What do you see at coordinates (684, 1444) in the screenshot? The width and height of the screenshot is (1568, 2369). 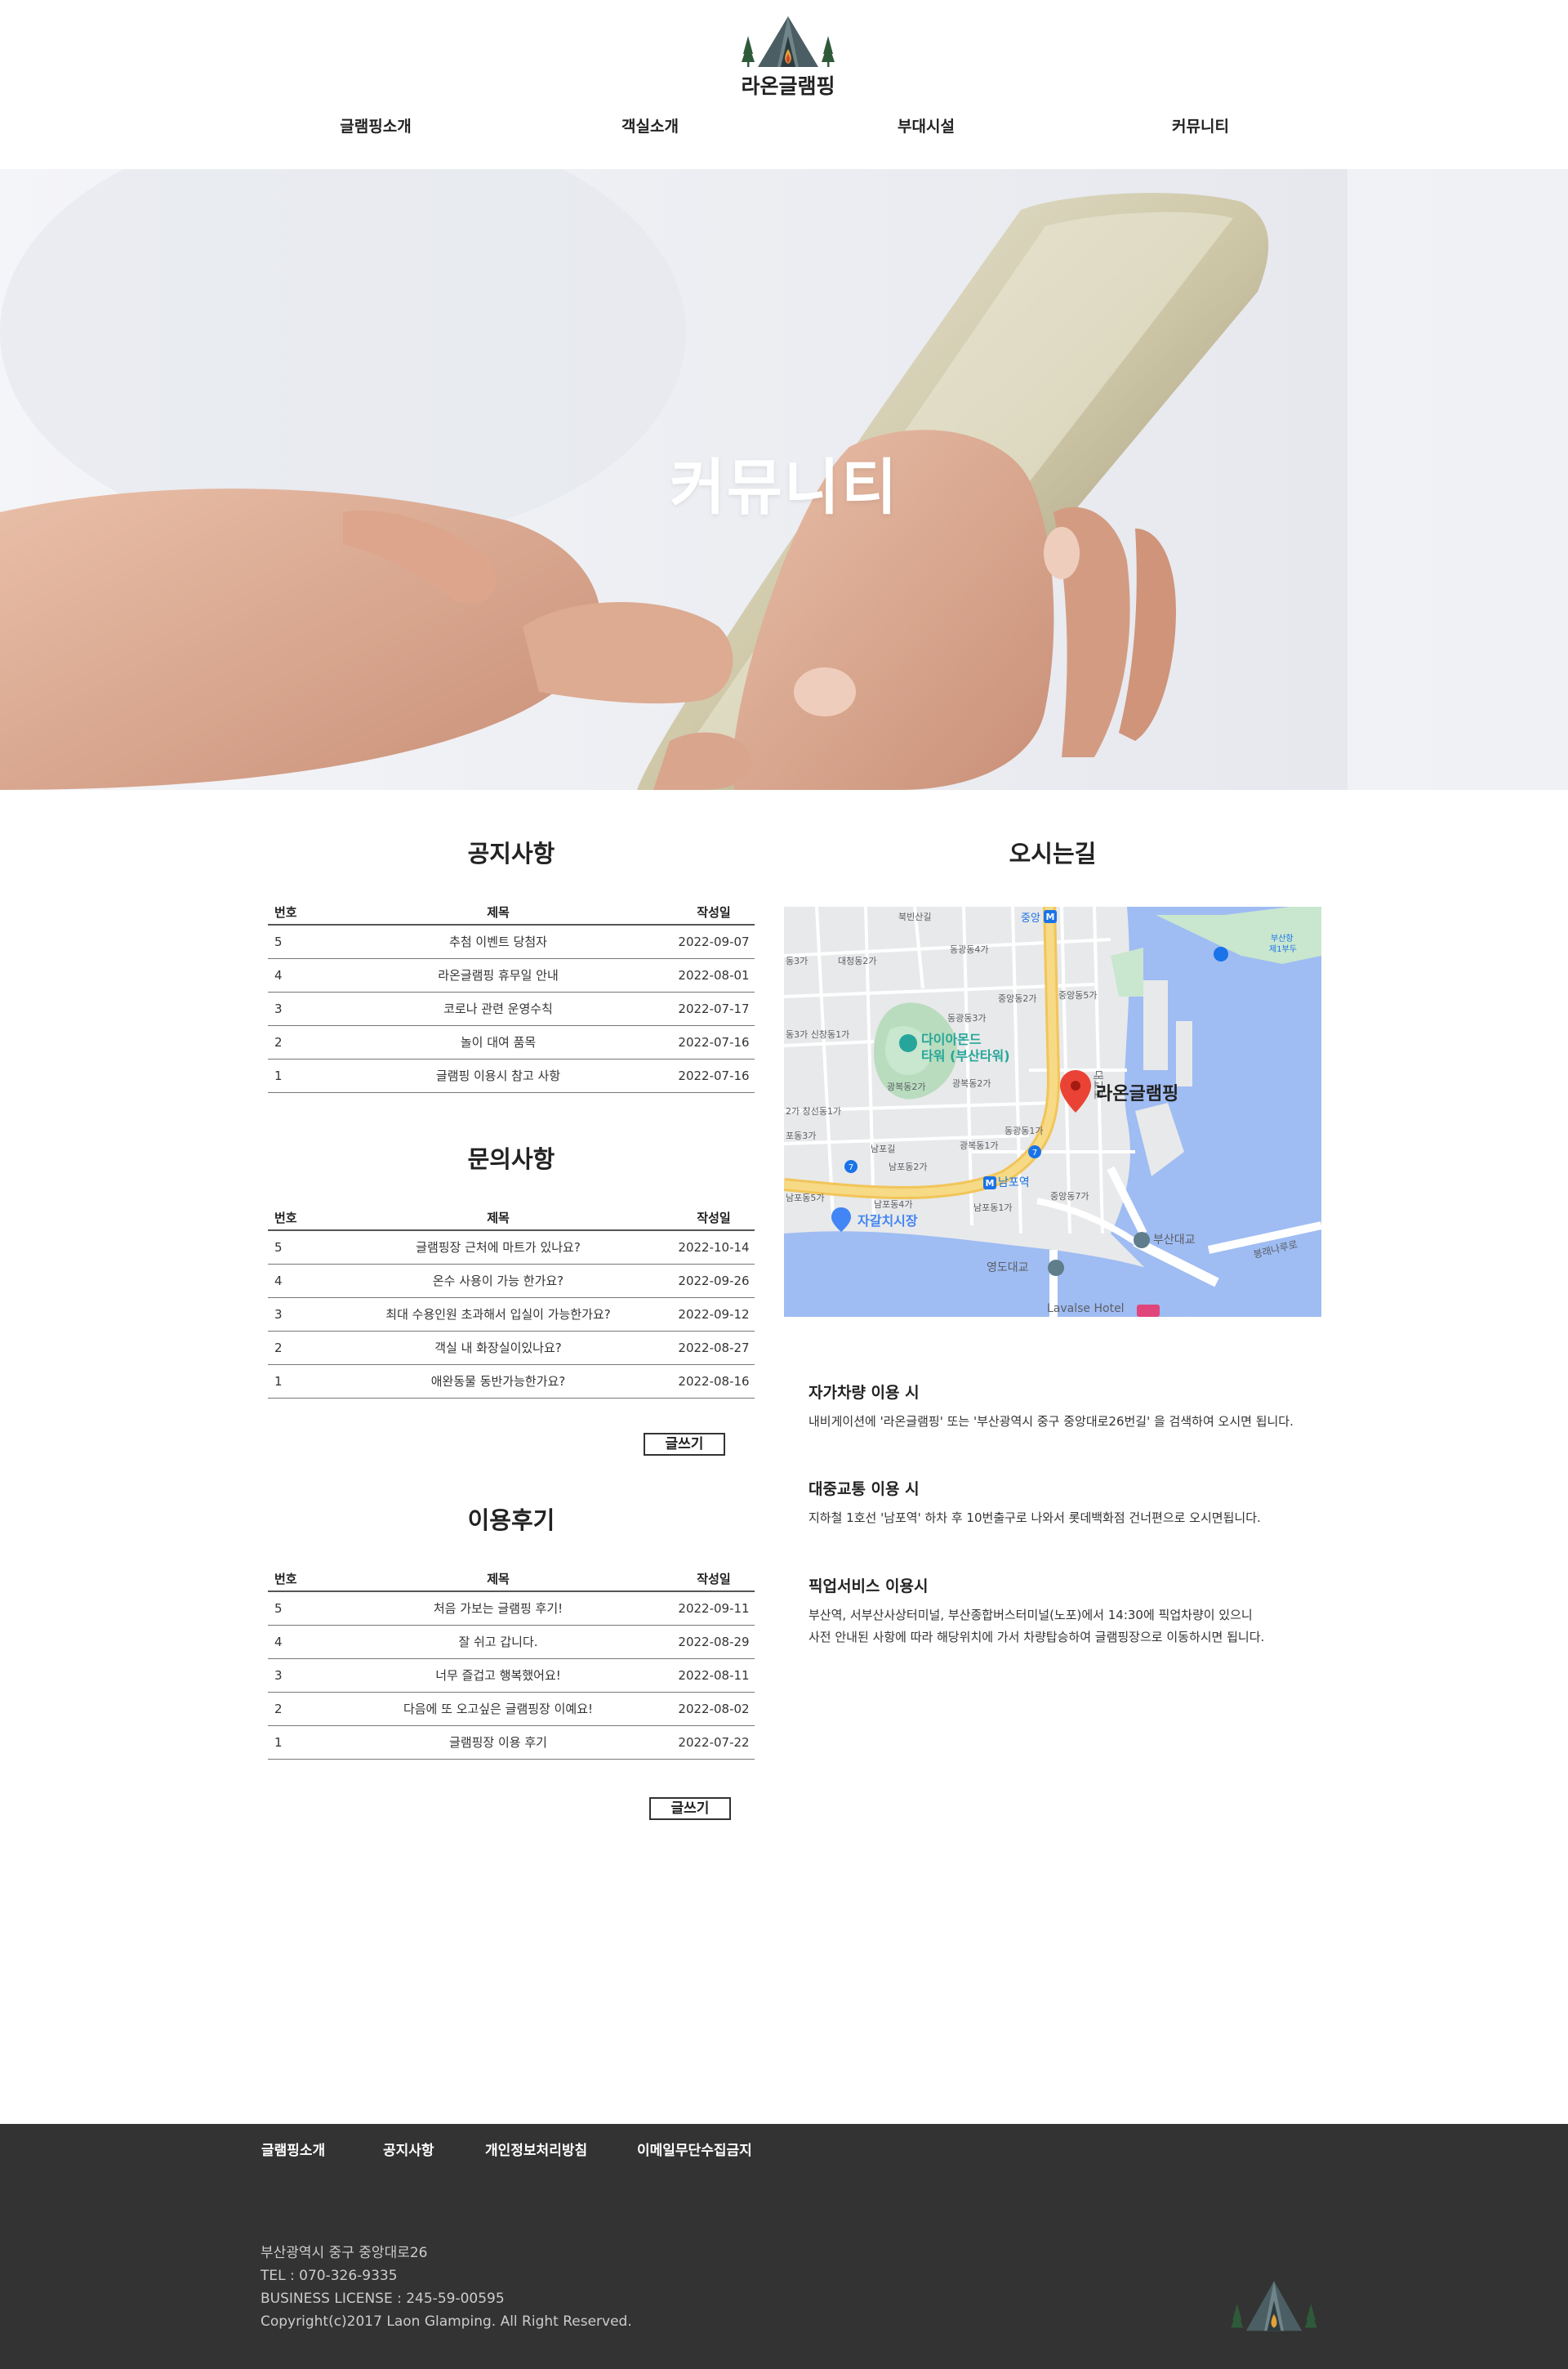 I see `qna-write-button: 글쓰기` at bounding box center [684, 1444].